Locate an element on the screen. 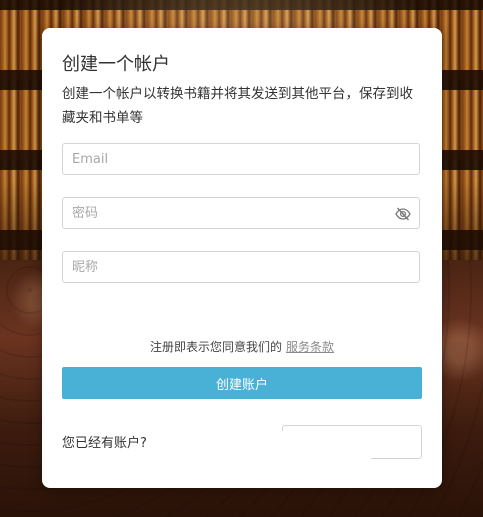 The height and width of the screenshot is (517, 483). password-field-wrapper is located at coordinates (241, 213).